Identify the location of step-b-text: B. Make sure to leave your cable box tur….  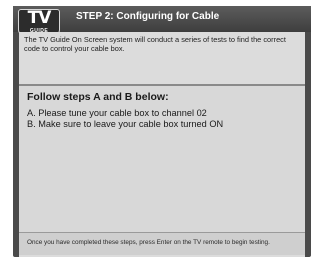
(125, 124).